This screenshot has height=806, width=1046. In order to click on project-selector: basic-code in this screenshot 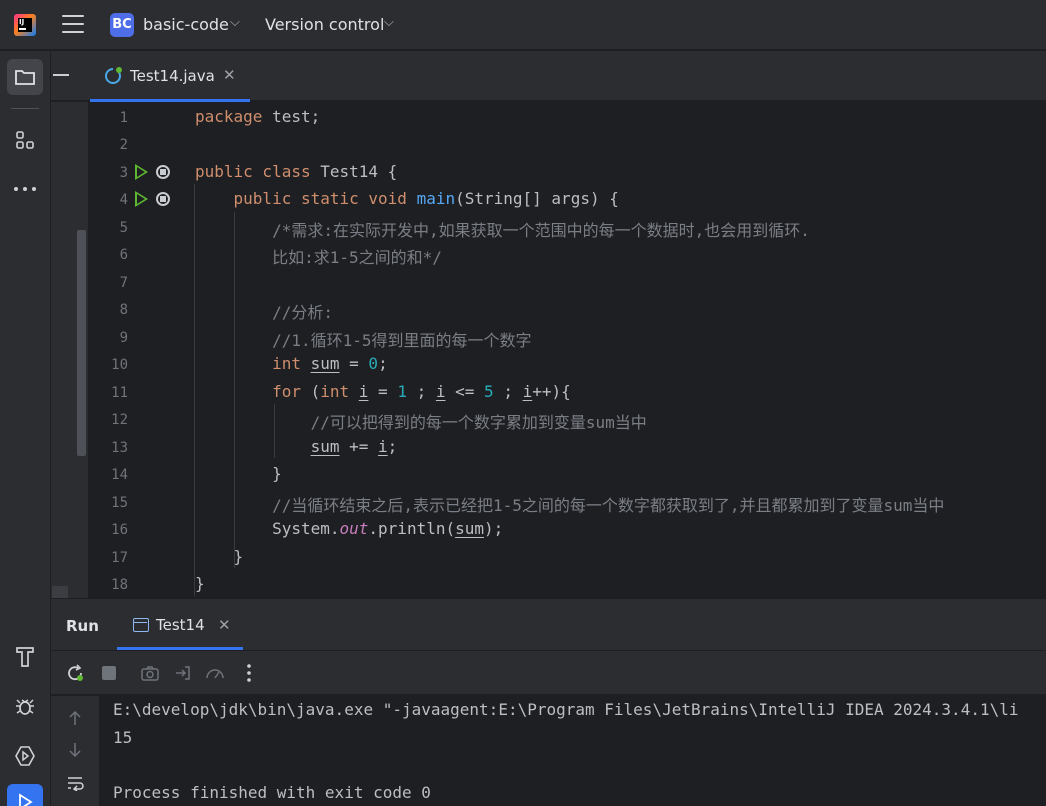, I will do `click(186, 24)`.